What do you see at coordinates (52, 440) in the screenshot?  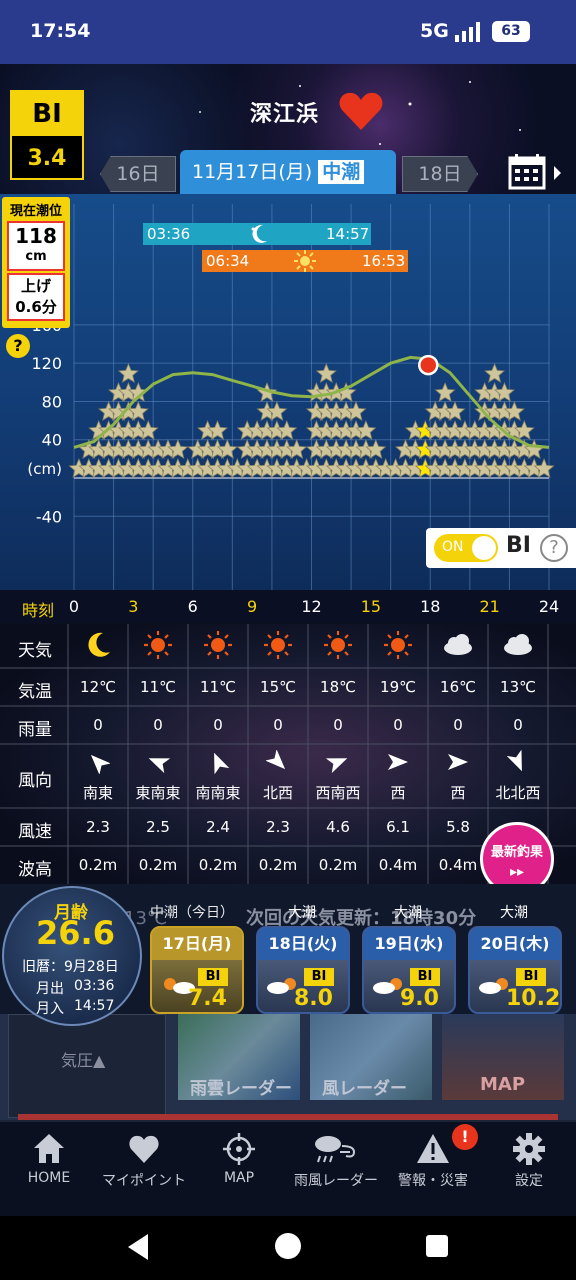 I see `y-tick-label: 40` at bounding box center [52, 440].